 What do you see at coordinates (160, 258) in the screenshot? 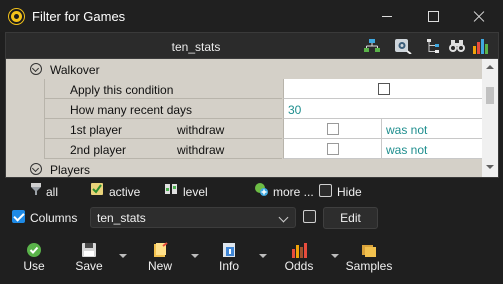
I see `new-button: New` at bounding box center [160, 258].